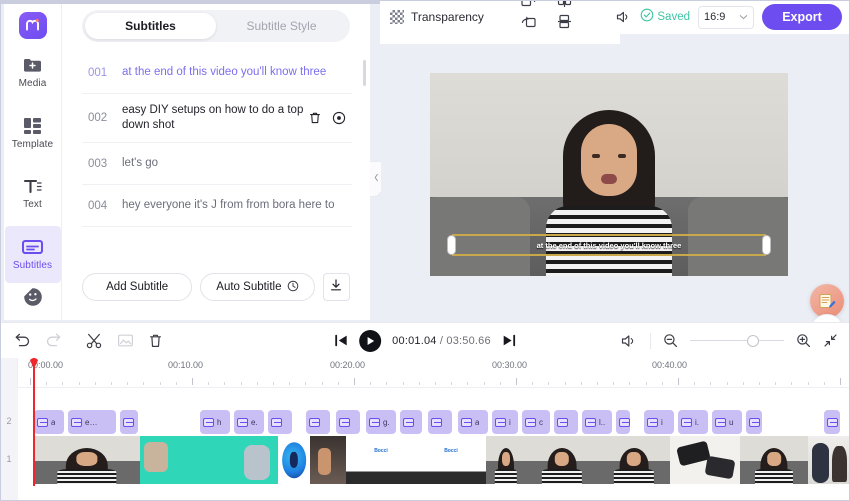 This screenshot has height=501, width=850. I want to click on subtitle-track: a e… h e. g. a i c l.. i i. u, so click(434, 422).